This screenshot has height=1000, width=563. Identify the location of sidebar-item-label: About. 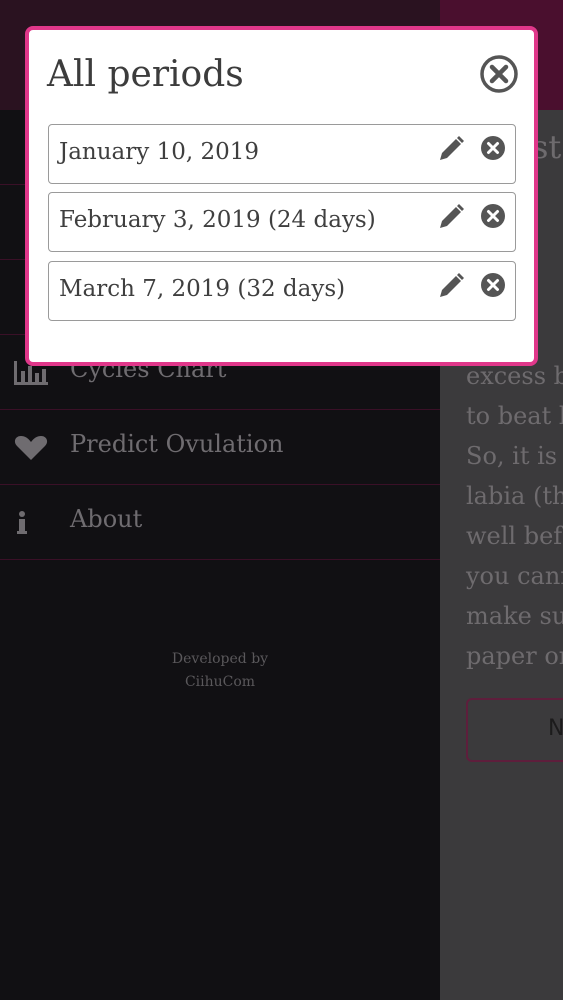
(106, 519).